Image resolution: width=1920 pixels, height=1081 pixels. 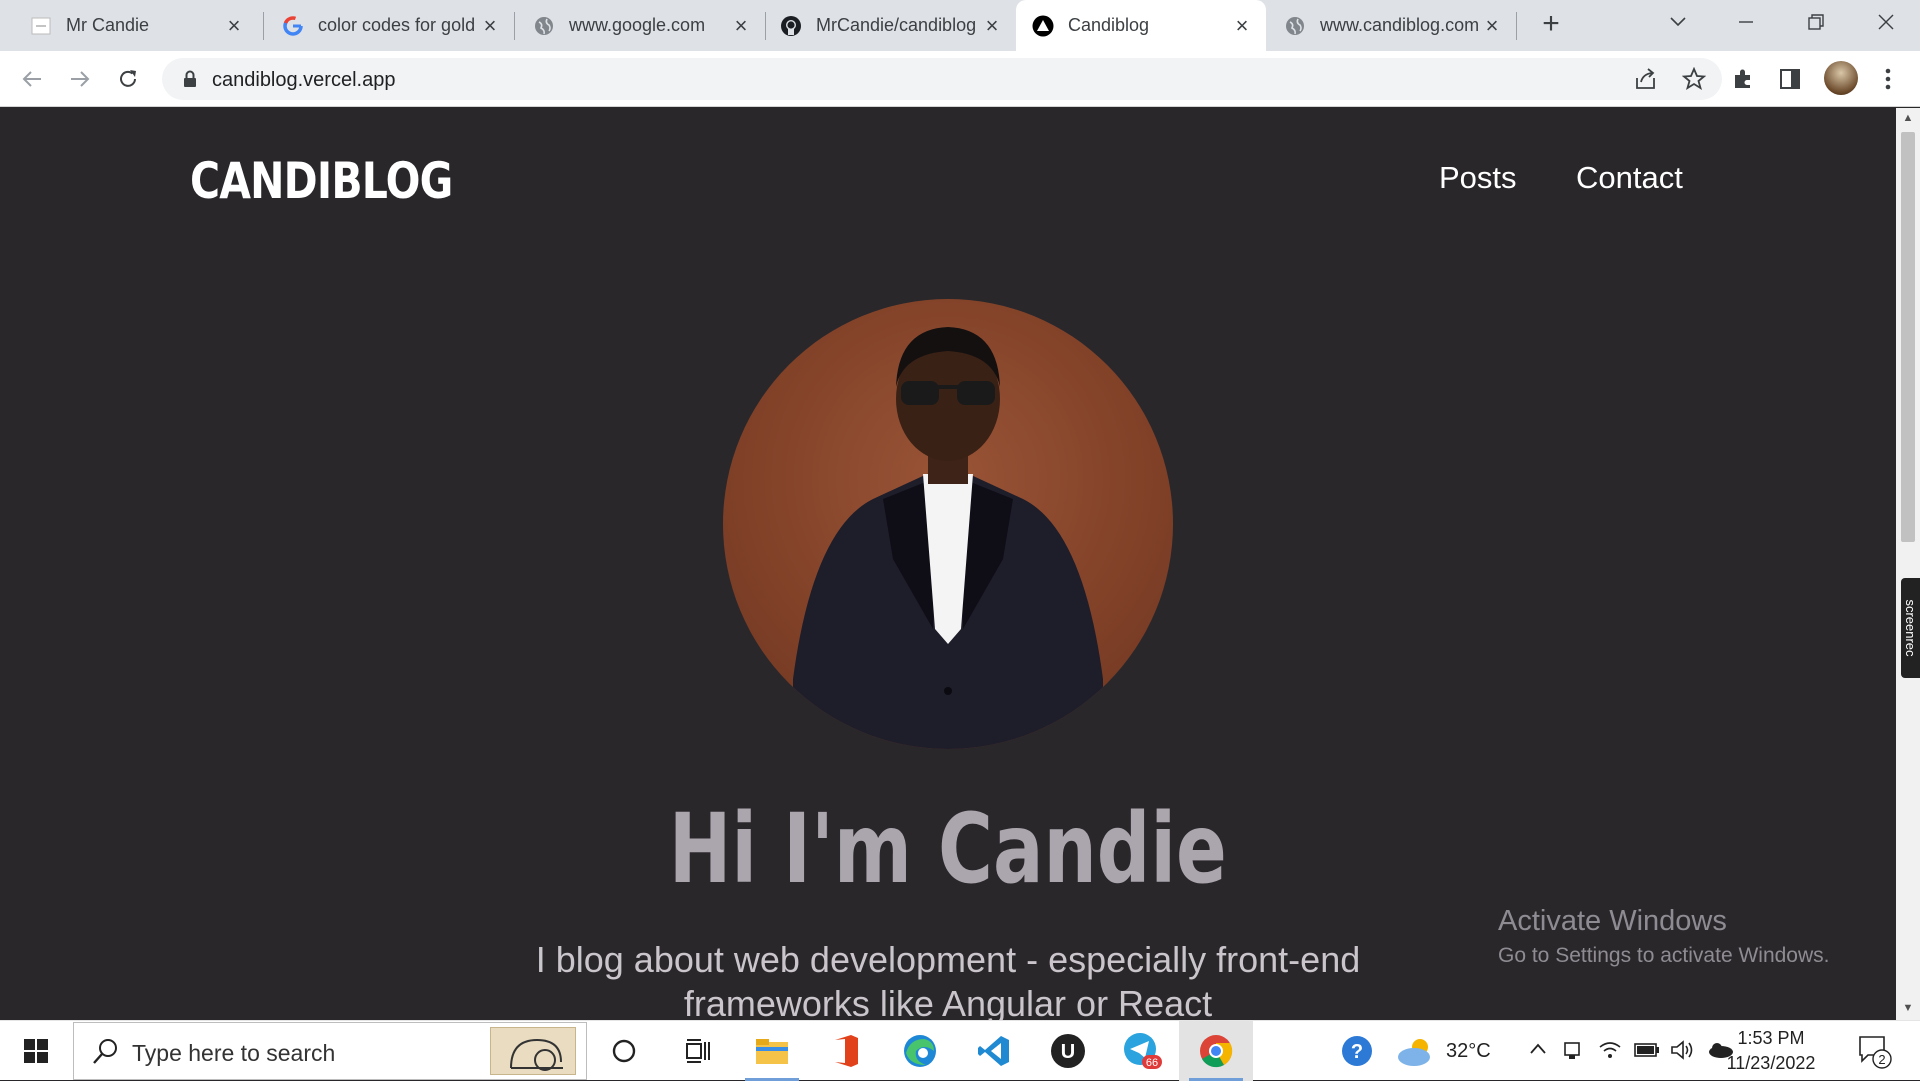 What do you see at coordinates (1646, 79) in the screenshot?
I see `share-icon` at bounding box center [1646, 79].